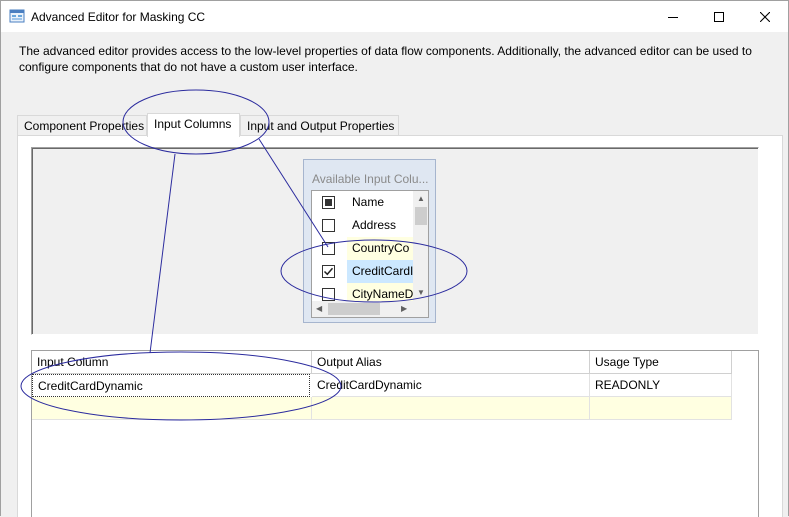 This screenshot has width=789, height=517. I want to click on available-column-row: Address, so click(362, 225).